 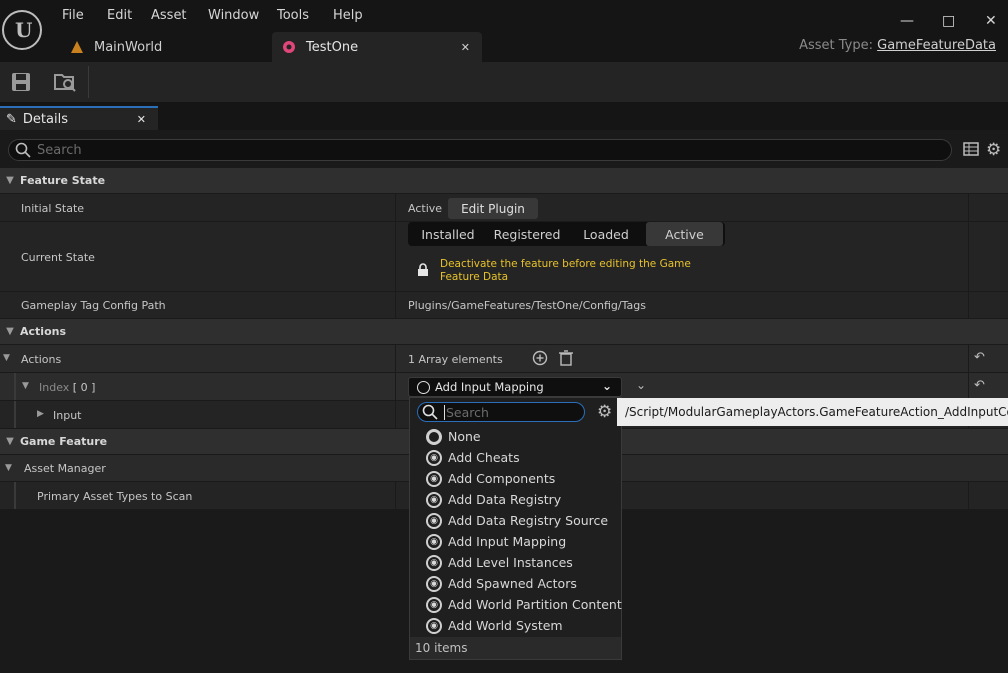 What do you see at coordinates (169, 15) in the screenshot?
I see `menu-asset: Asset` at bounding box center [169, 15].